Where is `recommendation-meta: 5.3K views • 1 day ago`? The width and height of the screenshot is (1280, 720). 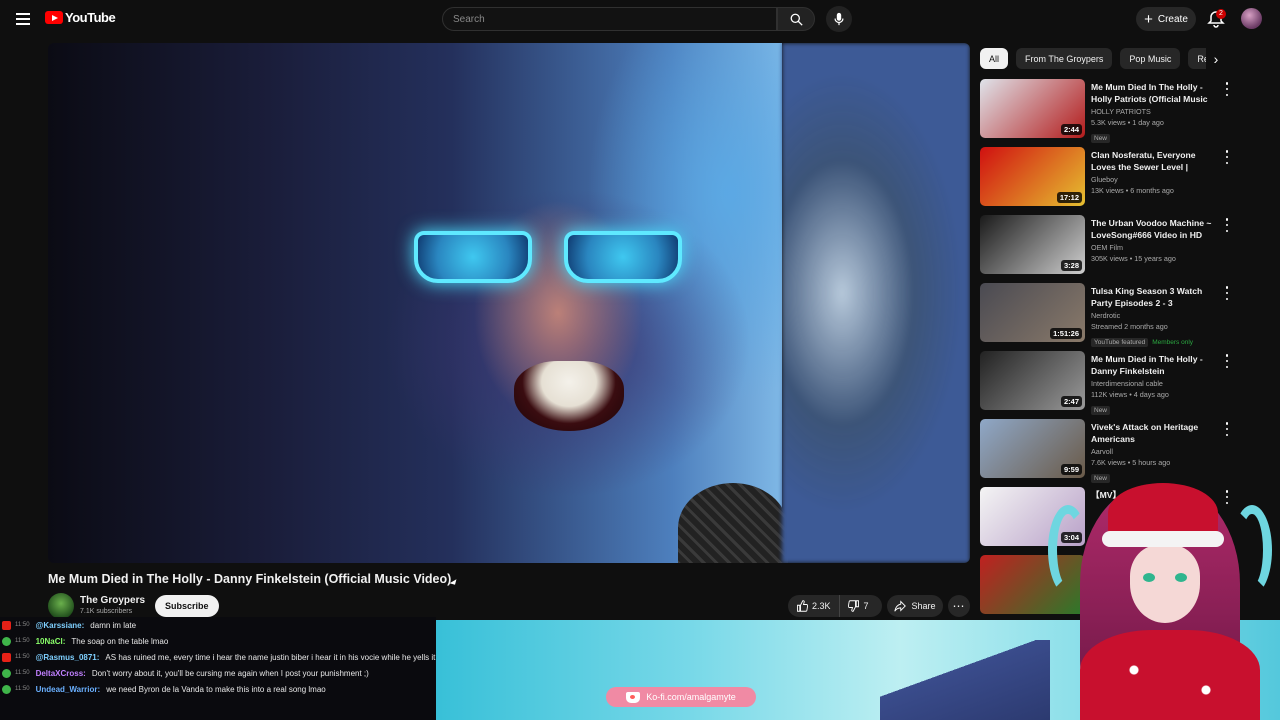 recommendation-meta: 5.3K views • 1 day ago is located at coordinates (1127, 122).